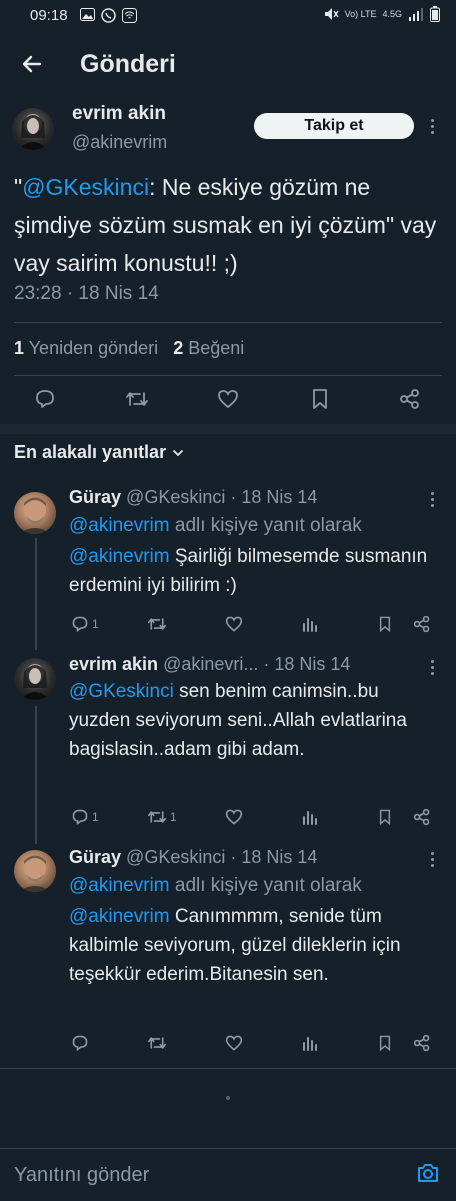 The image size is (456, 1201). Describe the element at coordinates (86, 293) in the screenshot. I see `tweet-timestamp: 23:28 · 18 Nis 14` at that location.